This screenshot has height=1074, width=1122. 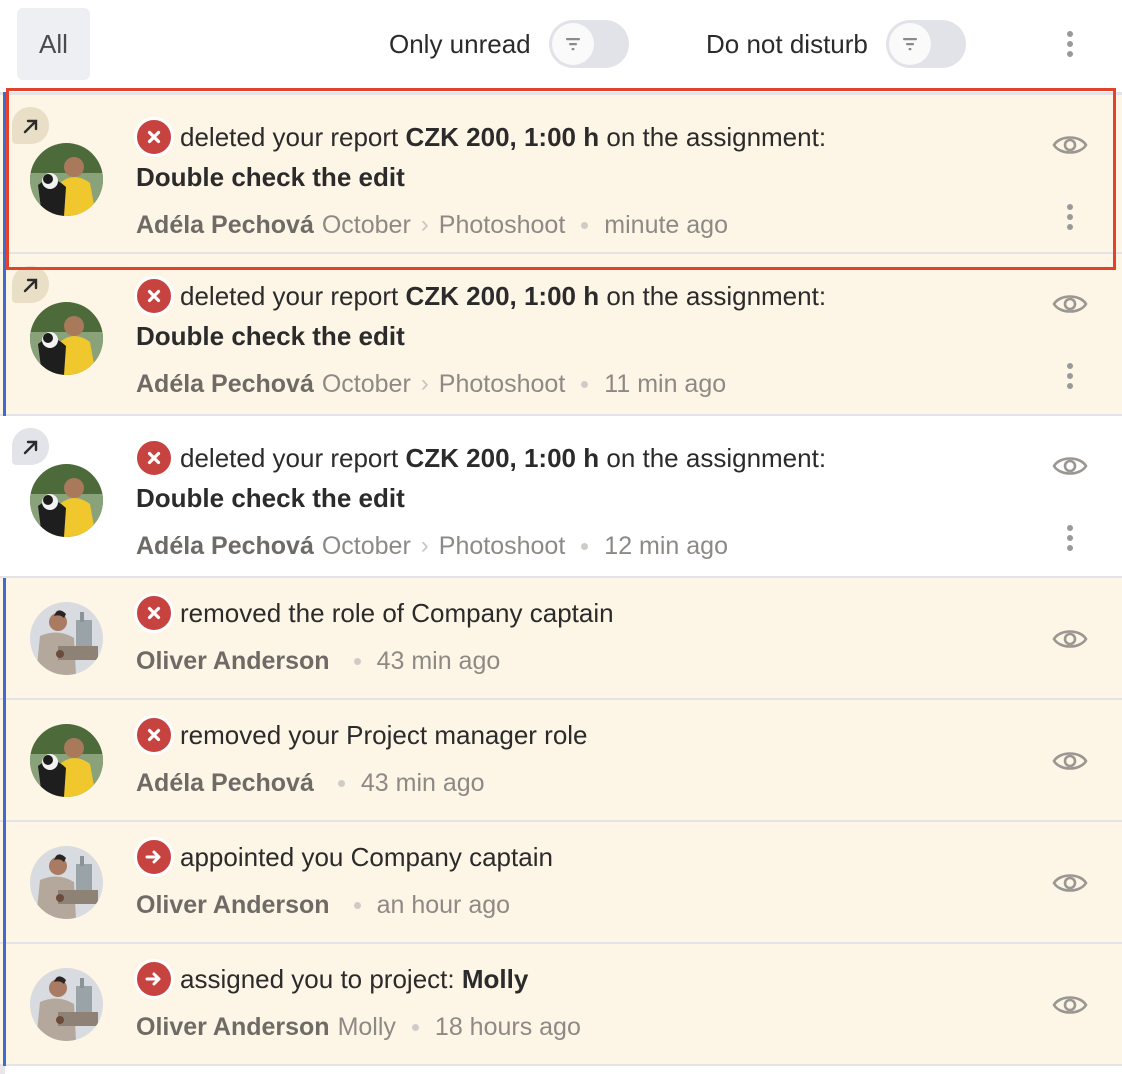 I want to click on tab-all: All, so click(x=53, y=44).